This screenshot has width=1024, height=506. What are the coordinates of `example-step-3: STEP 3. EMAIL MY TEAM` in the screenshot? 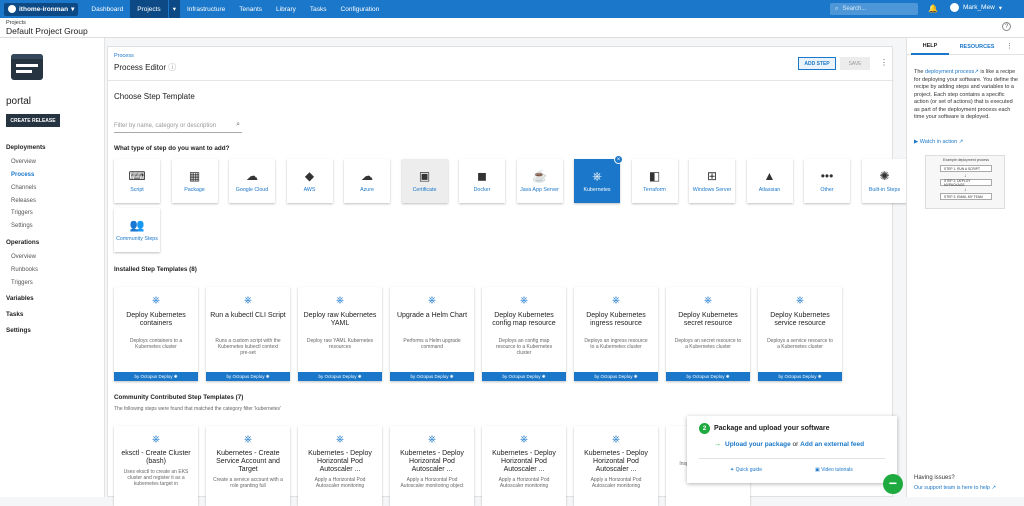 It's located at (966, 196).